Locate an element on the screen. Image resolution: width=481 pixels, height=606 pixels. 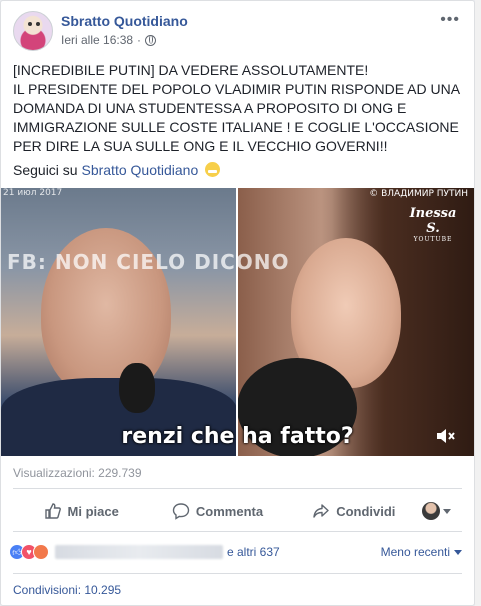
view-count: Visualizzazioni: 229.739 is located at coordinates (77, 473).